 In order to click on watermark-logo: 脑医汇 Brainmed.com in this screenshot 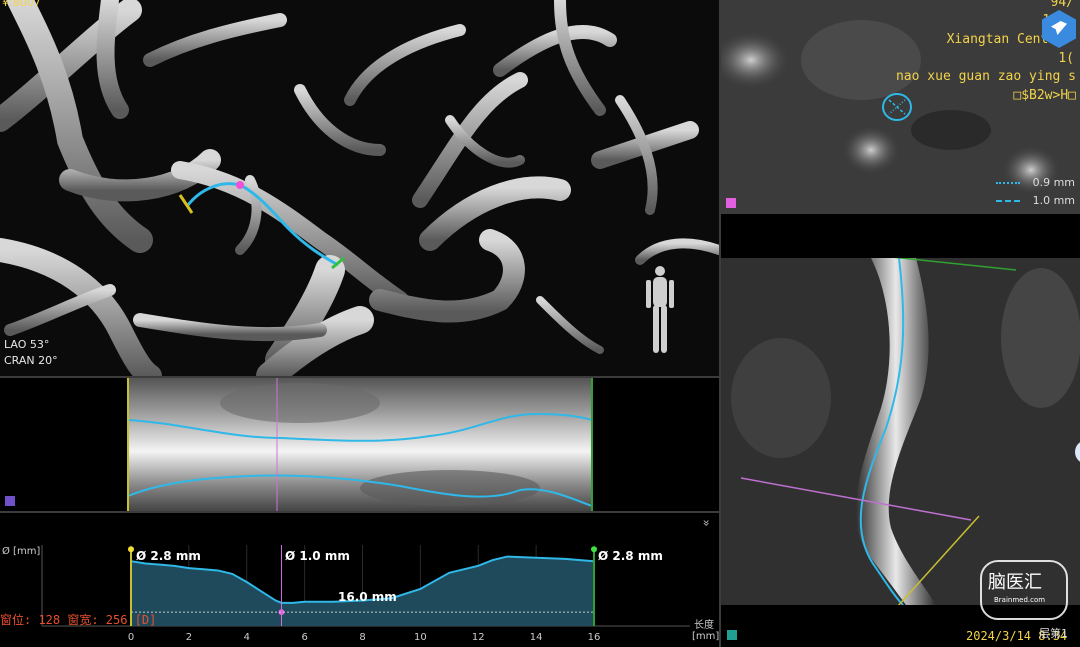, I will do `click(1024, 590)`.